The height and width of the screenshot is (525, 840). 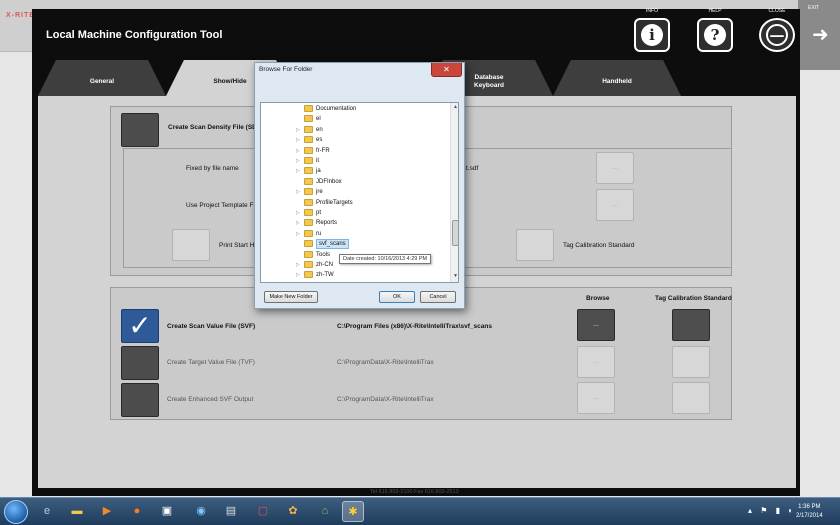 I want to click on svf-checkbox: ✓, so click(x=140, y=326).